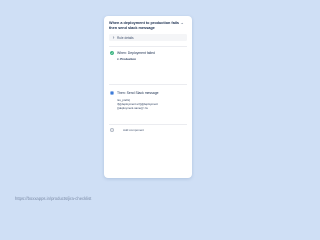 The image size is (320, 240). What do you see at coordinates (112, 93) in the screenshot?
I see `radio-selected-icon` at bounding box center [112, 93].